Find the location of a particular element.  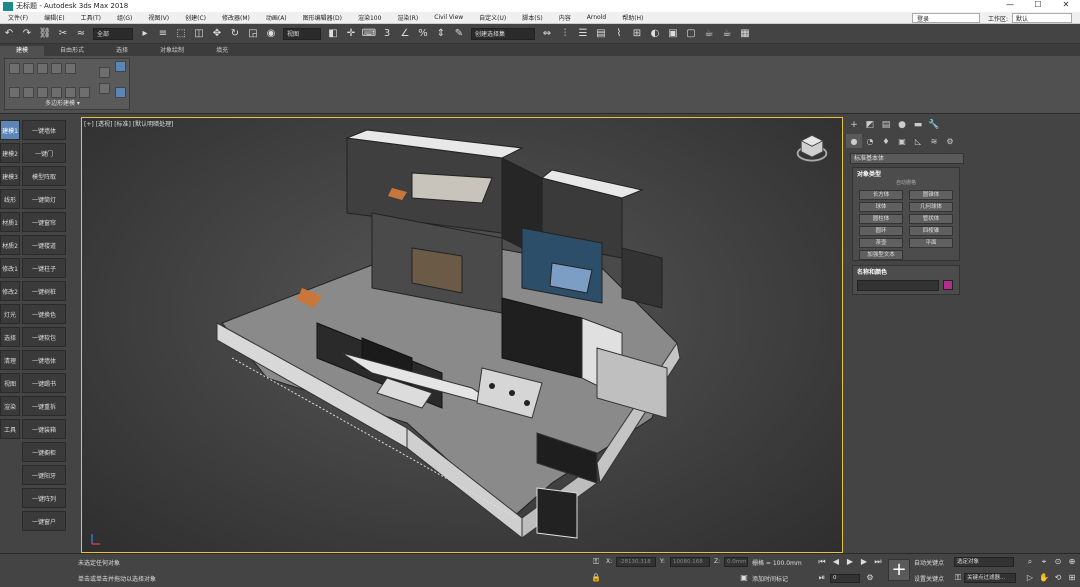

tool-change-color: 一键换色 is located at coordinates (44, 314).